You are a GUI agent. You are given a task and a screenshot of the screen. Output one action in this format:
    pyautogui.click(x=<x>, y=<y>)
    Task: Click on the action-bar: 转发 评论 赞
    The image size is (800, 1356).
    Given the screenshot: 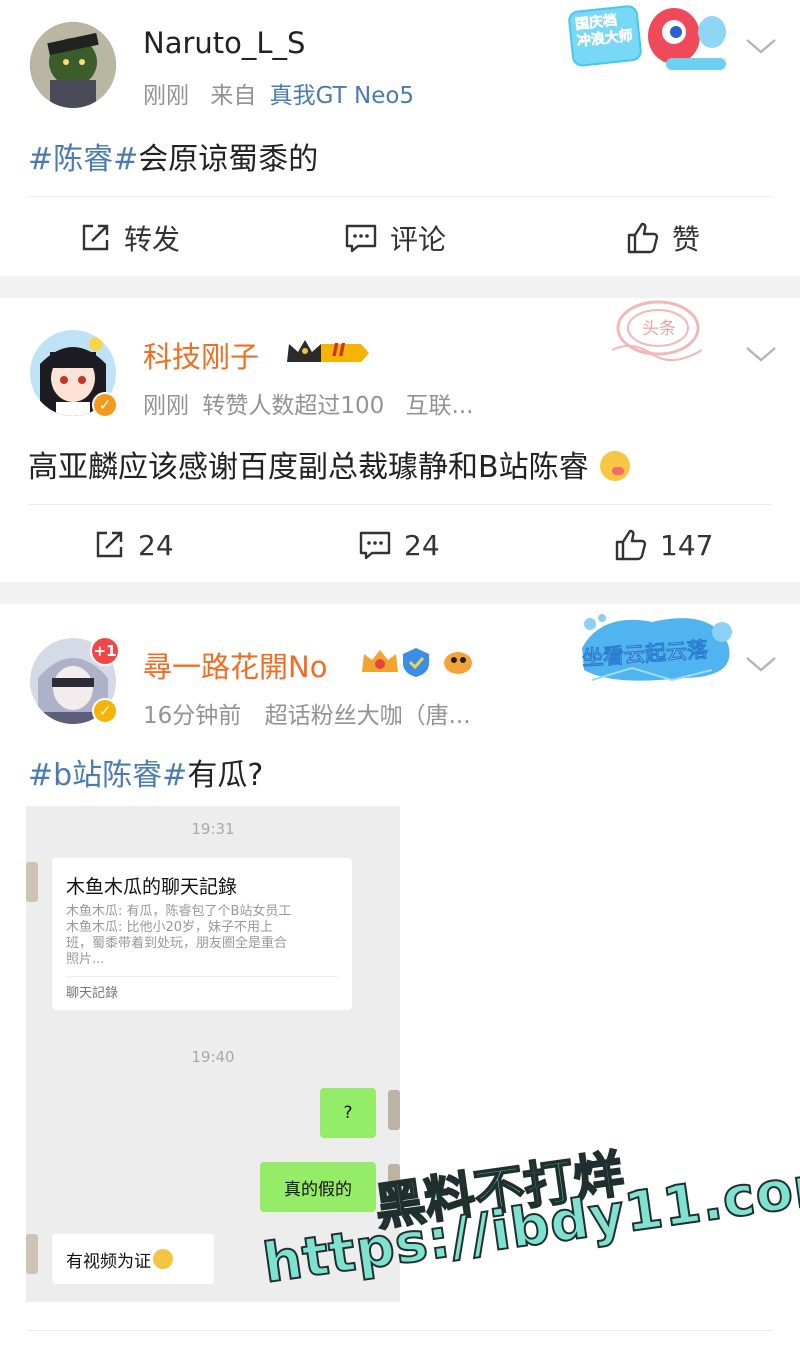 What is the action you would take?
    pyautogui.click(x=400, y=238)
    